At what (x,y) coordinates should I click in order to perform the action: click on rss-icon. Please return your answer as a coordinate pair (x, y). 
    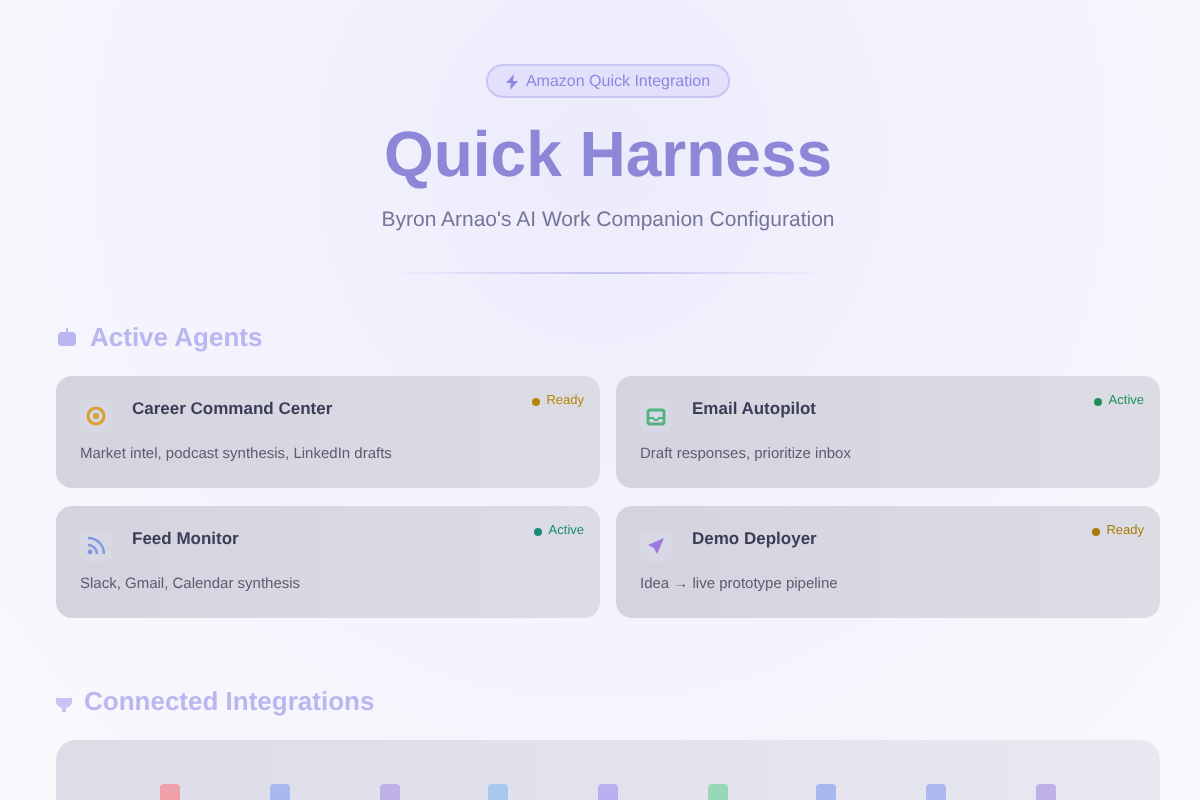
    Looking at the image, I should click on (96, 546).